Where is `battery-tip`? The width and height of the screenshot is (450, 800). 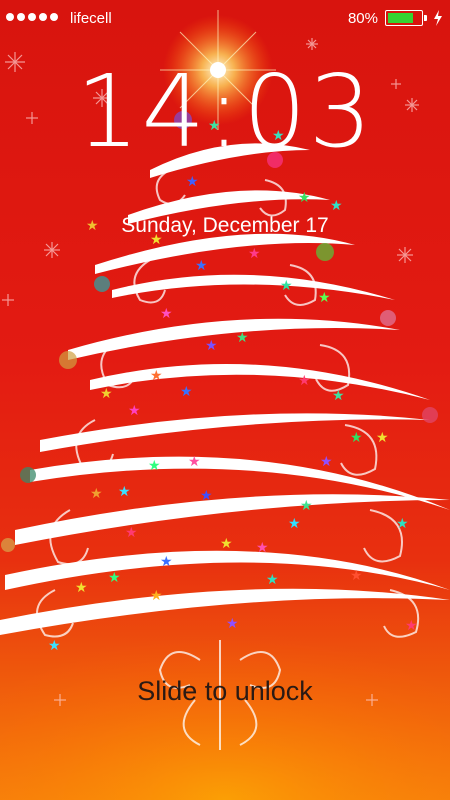
battery-tip is located at coordinates (425, 18).